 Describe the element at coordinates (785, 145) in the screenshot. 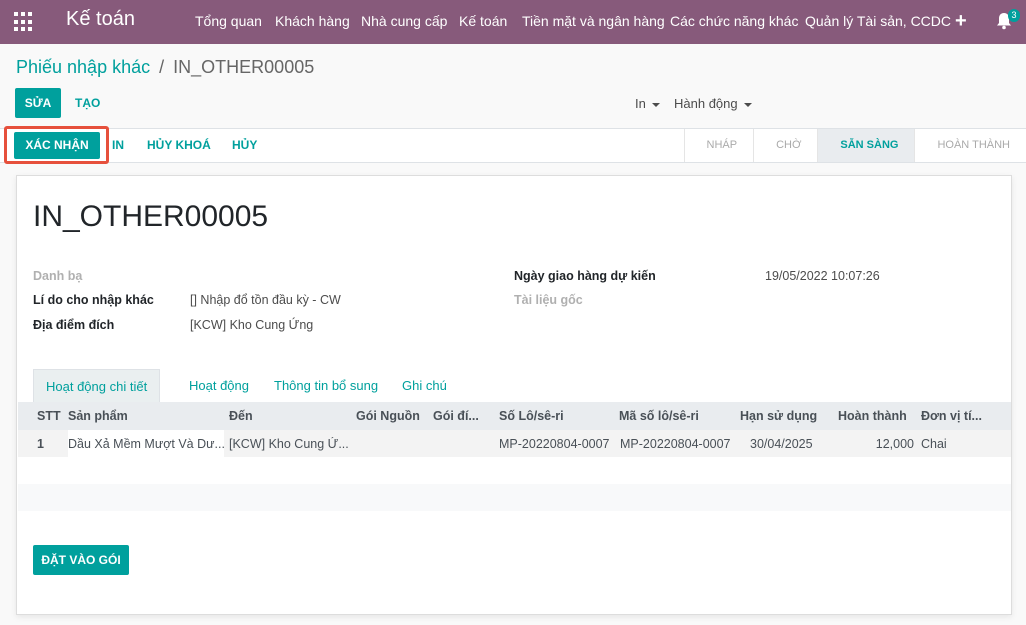

I see `stage-waiting: CHỜ` at that location.